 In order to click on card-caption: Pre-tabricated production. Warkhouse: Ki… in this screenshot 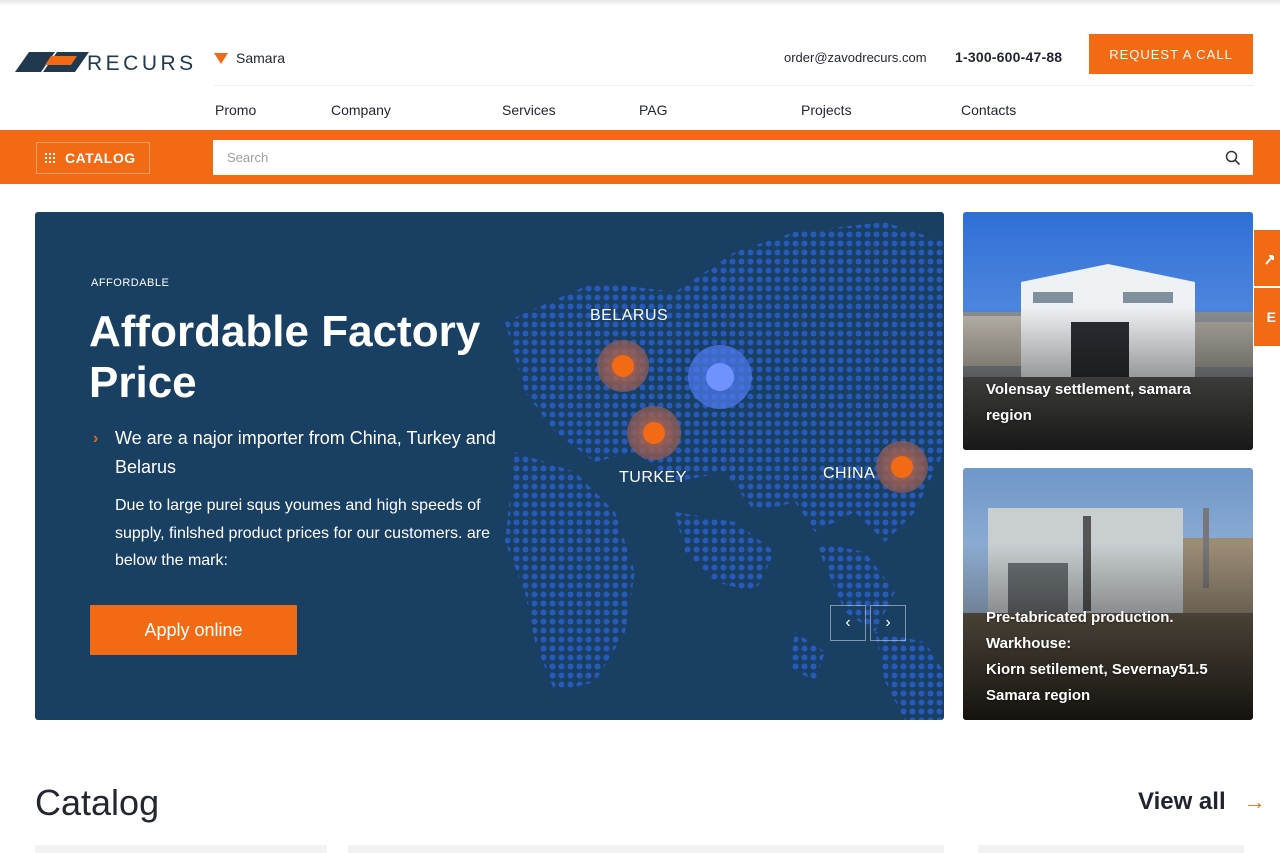, I will do `click(1097, 656)`.